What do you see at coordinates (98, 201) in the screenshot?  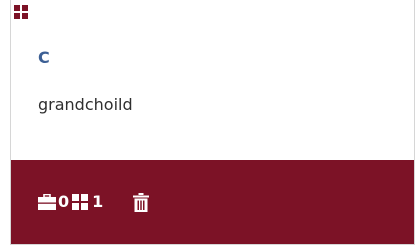 I see `grid-count: 1` at bounding box center [98, 201].